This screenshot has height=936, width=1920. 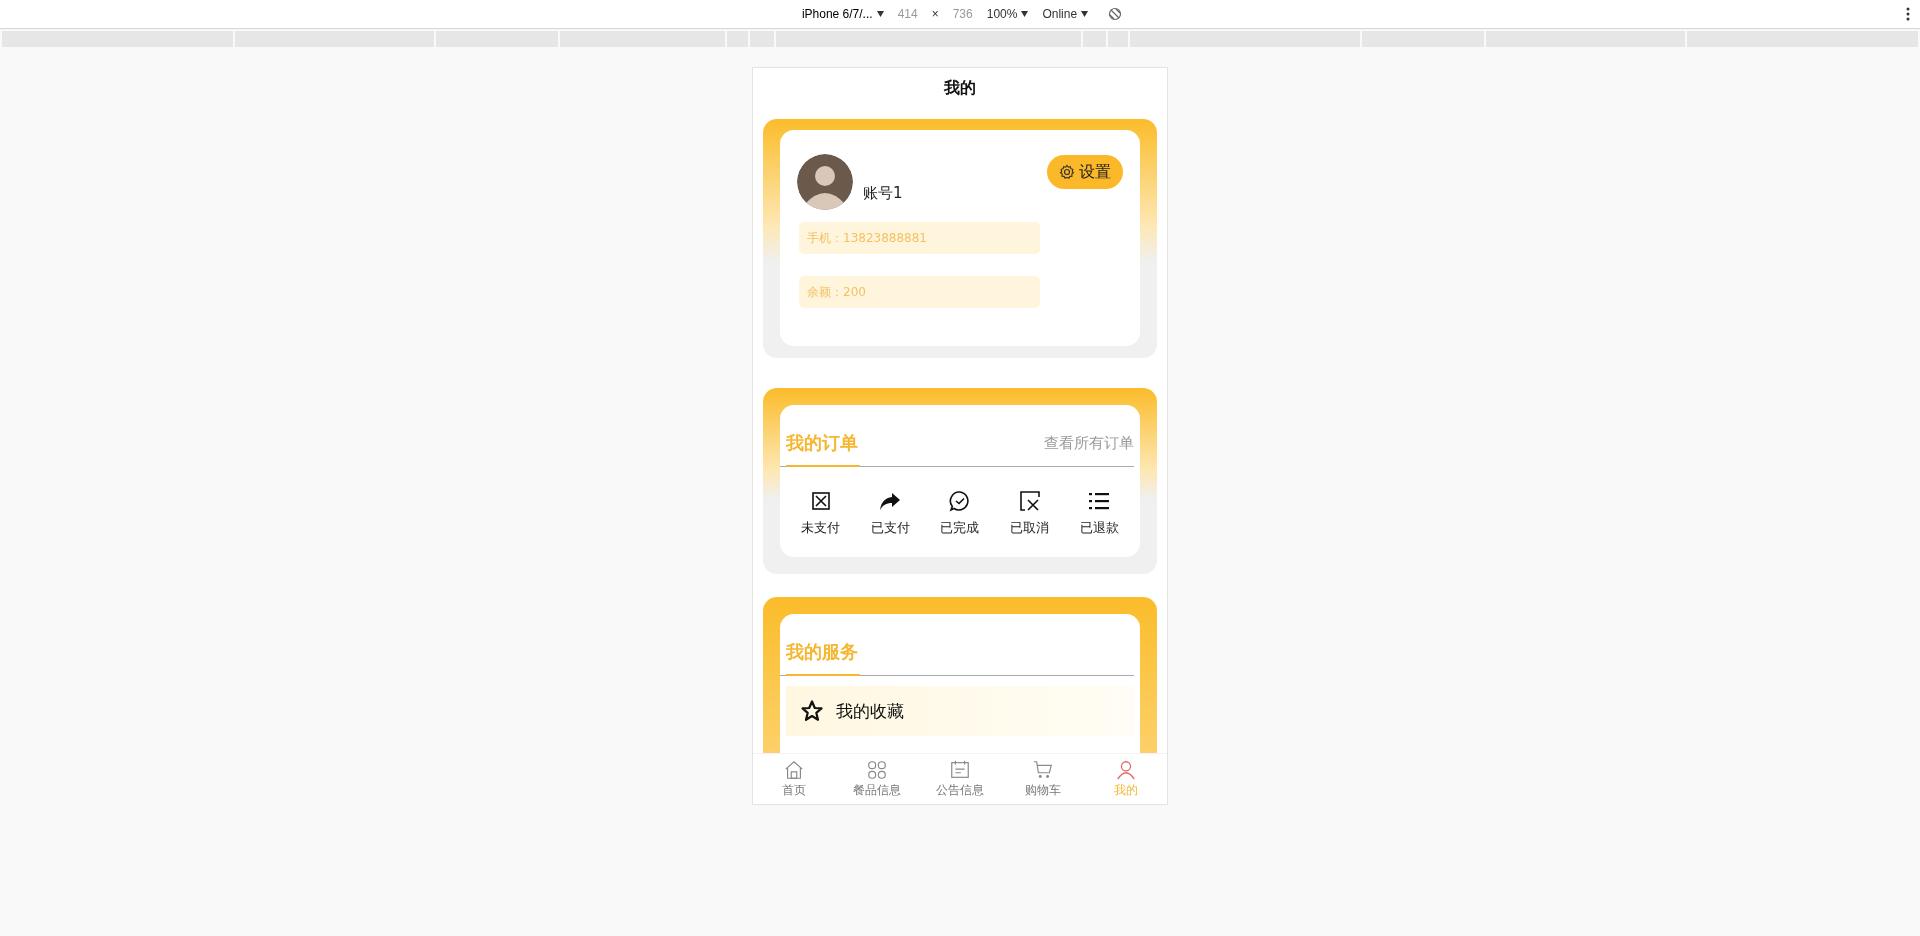 What do you see at coordinates (1002, 14) in the screenshot?
I see `zoom-label: 100%` at bounding box center [1002, 14].